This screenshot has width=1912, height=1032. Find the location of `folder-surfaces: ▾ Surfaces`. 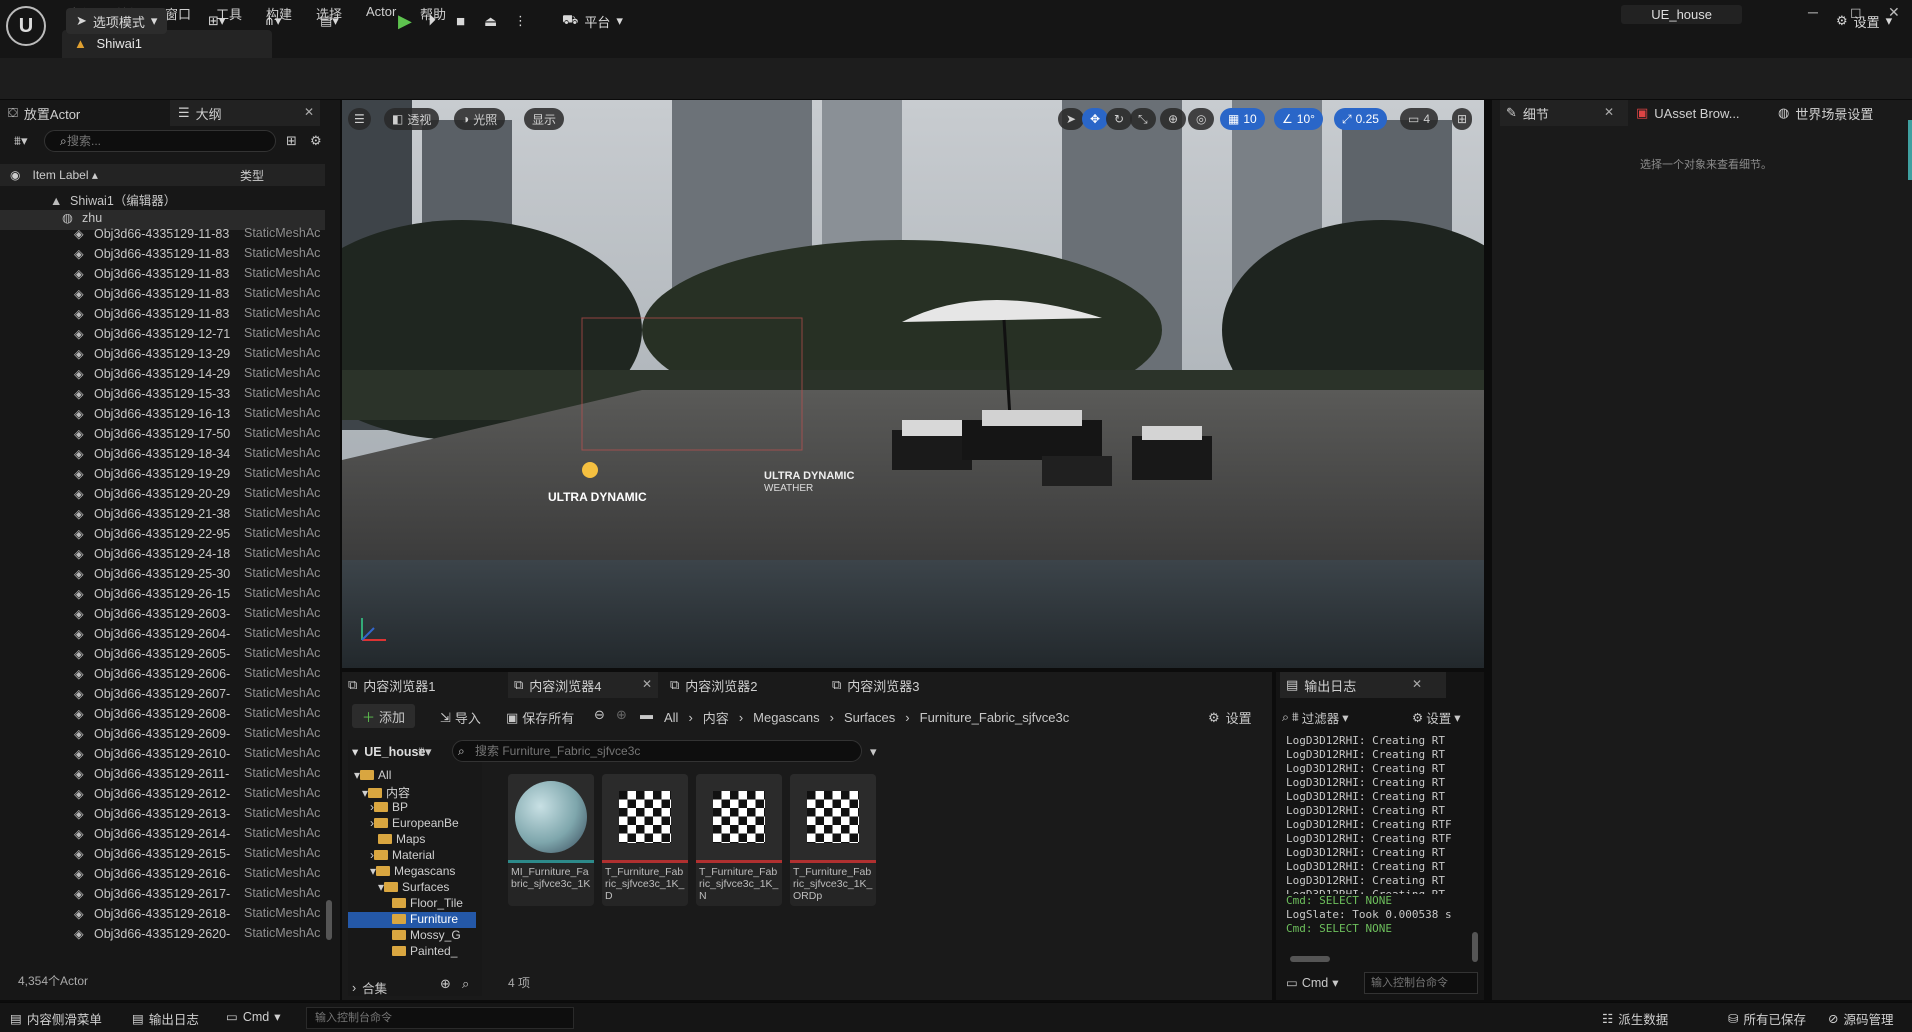

folder-surfaces: ▾ Surfaces is located at coordinates (413, 888).